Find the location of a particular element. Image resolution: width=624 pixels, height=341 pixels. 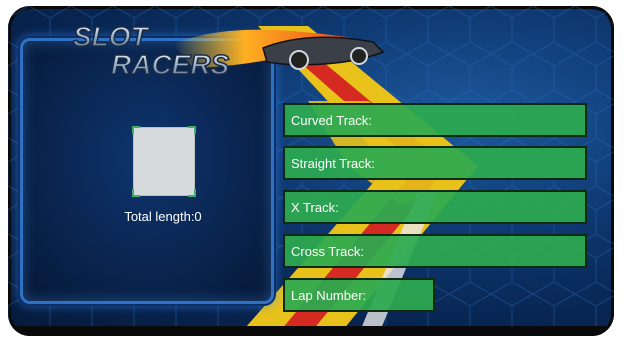

x-track-field: X Track: is located at coordinates (435, 207).